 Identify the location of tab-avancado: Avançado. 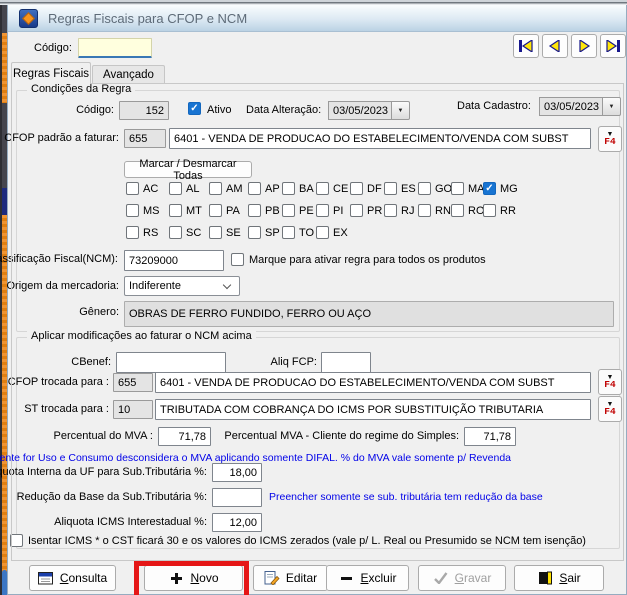
(128, 74).